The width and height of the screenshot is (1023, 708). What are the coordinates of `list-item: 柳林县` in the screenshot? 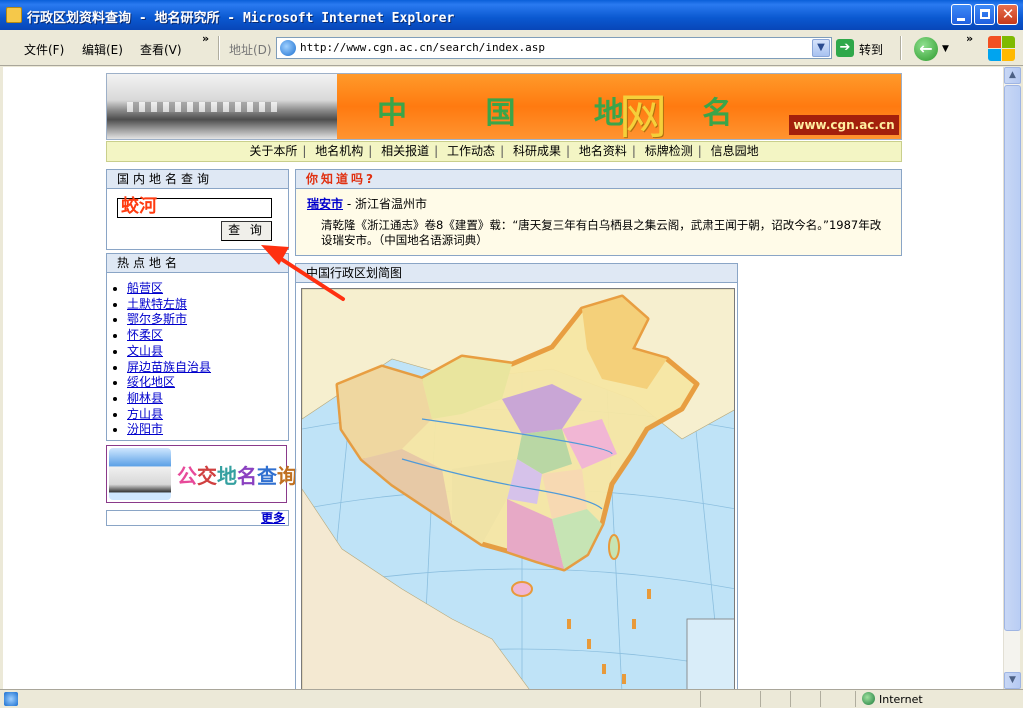 It's located at (207, 399).